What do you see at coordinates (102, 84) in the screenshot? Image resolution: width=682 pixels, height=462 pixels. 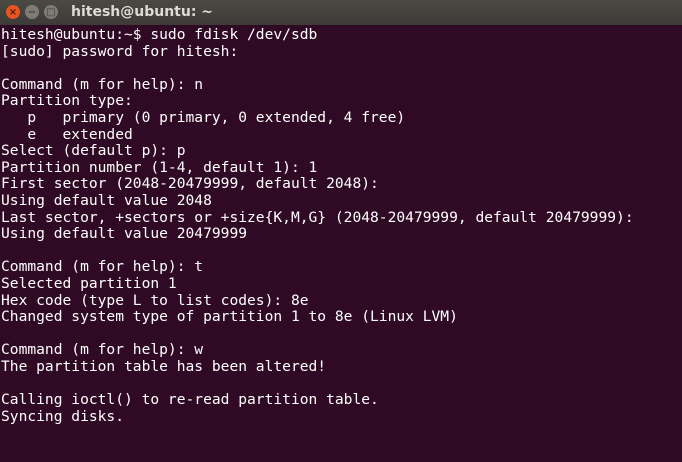 I see `terminal-line: Command (m for help): n` at bounding box center [102, 84].